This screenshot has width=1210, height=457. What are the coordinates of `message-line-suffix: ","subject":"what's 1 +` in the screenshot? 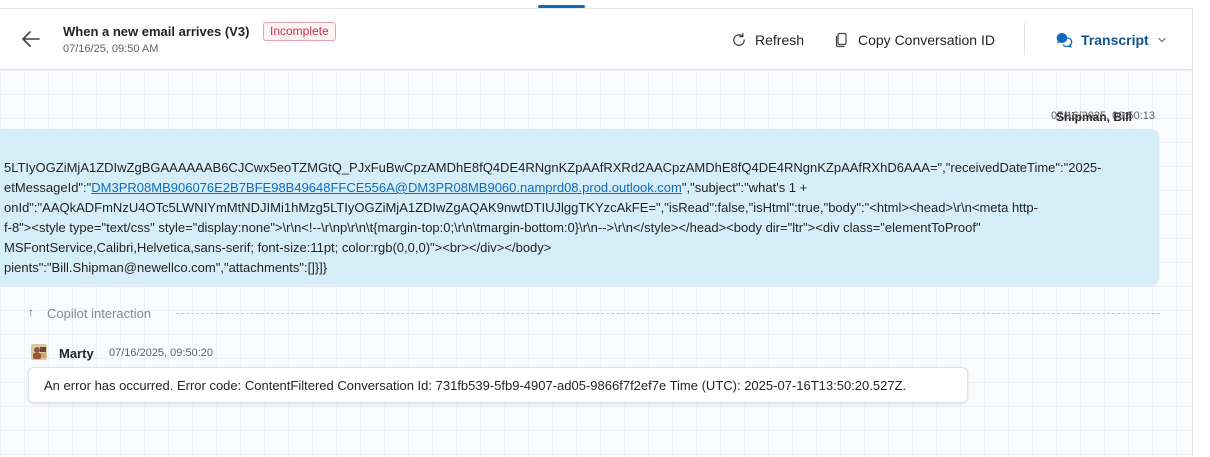 It's located at (744, 187).